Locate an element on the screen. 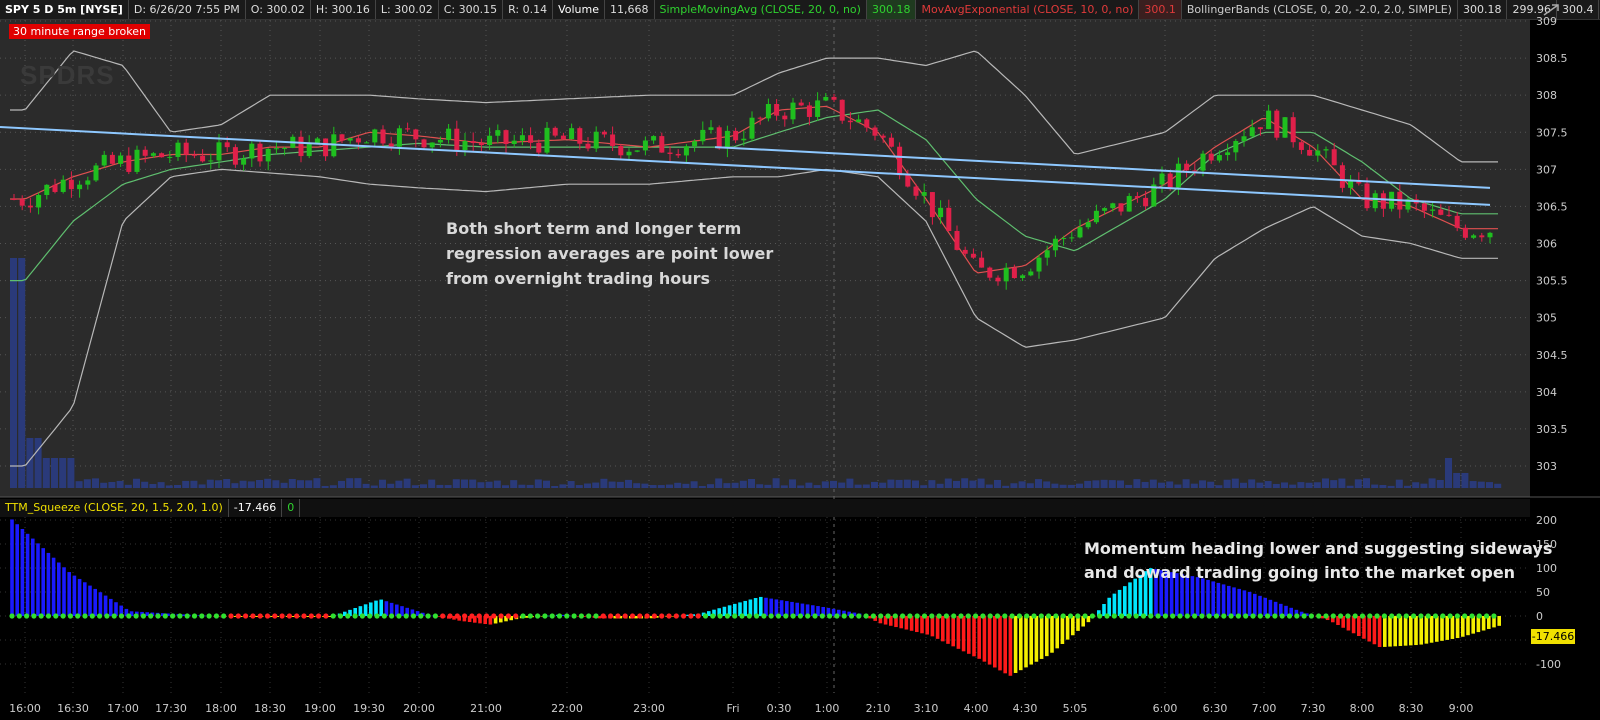  time-tick-label: 19:30 is located at coordinates (369, 708).